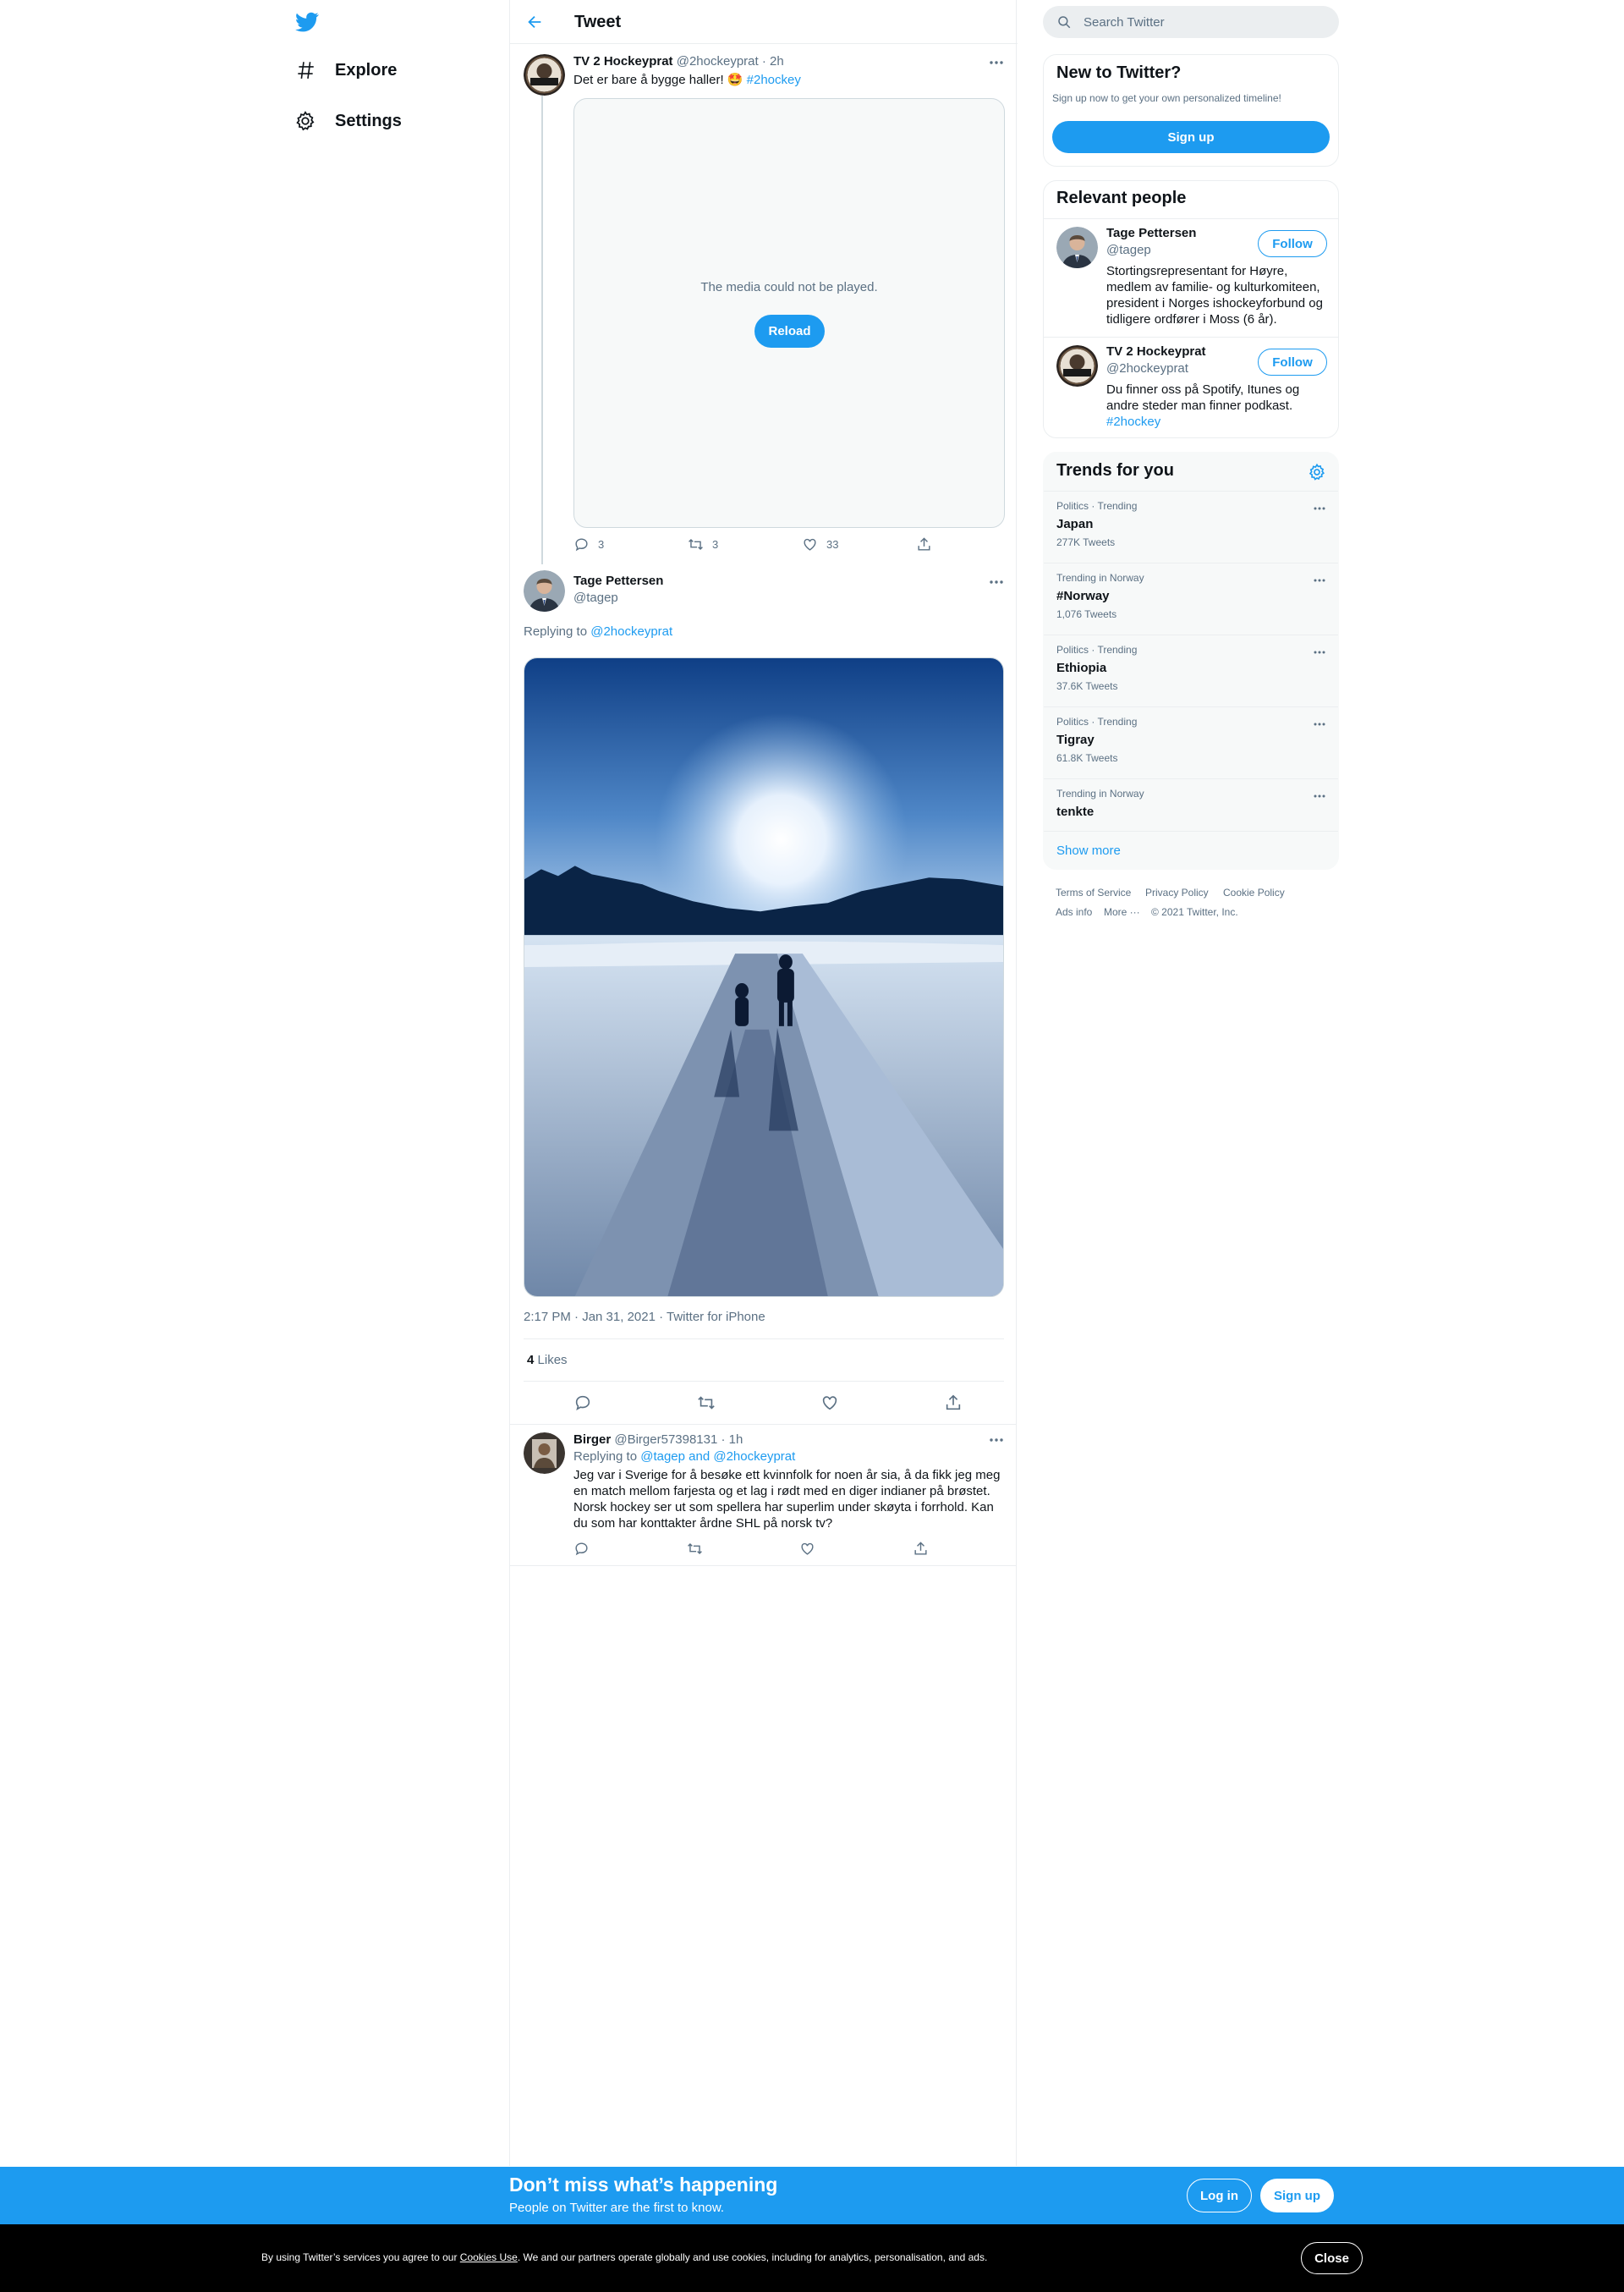  What do you see at coordinates (1133, 422) in the screenshot?
I see `person-bio-hashtag: #2hockey` at bounding box center [1133, 422].